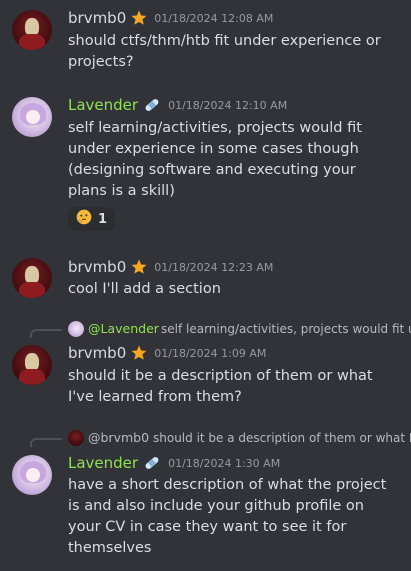 The height and width of the screenshot is (571, 411). What do you see at coordinates (224, 463) in the screenshot?
I see `message-timestamp: 01/18/2024 1:30 AM` at bounding box center [224, 463].